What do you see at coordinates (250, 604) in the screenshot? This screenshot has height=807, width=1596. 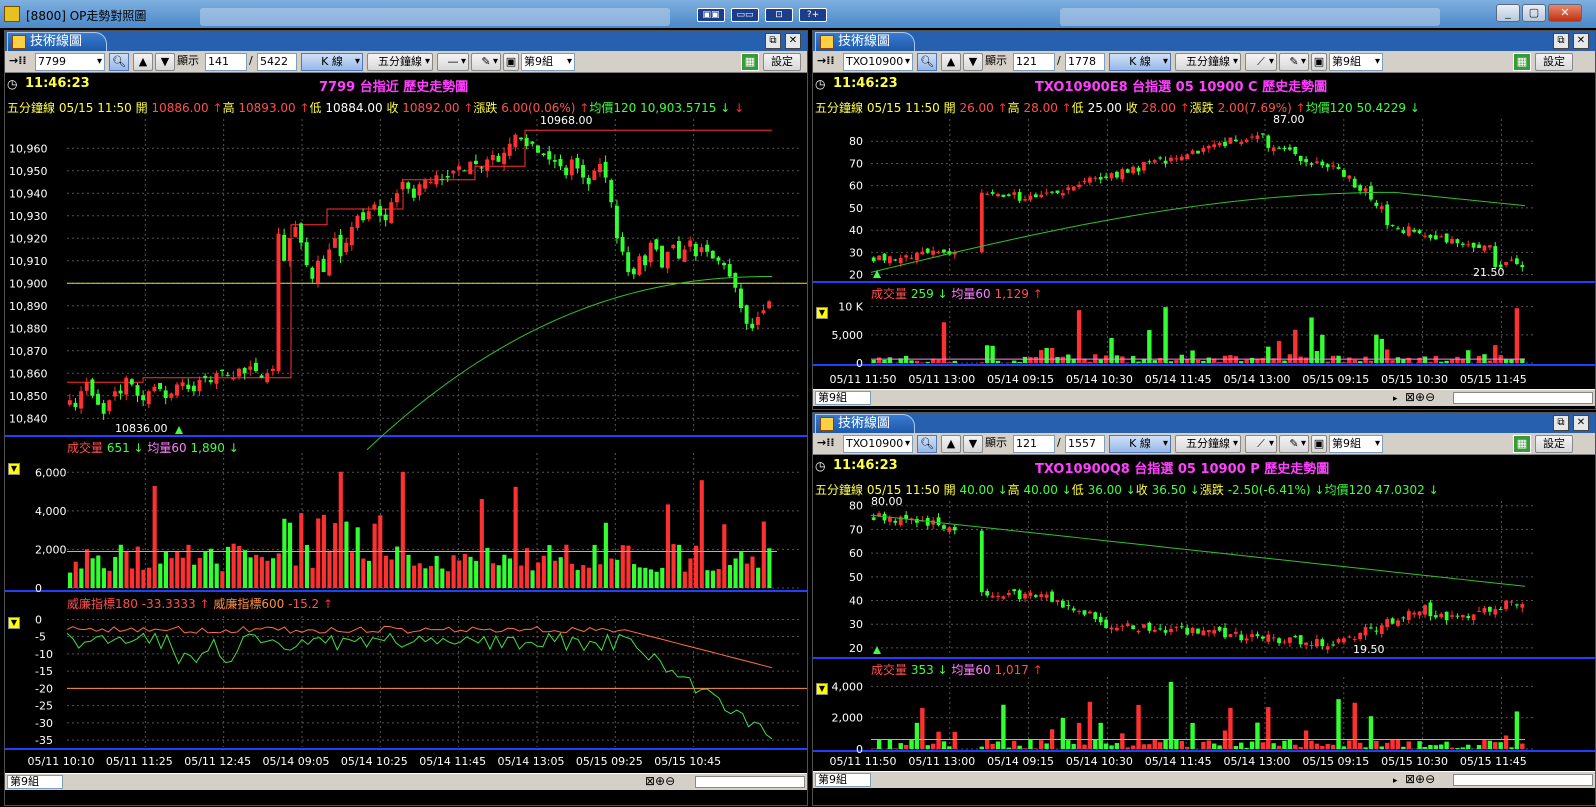 I see `williams-legend-seg: 威廉指標600` at bounding box center [250, 604].